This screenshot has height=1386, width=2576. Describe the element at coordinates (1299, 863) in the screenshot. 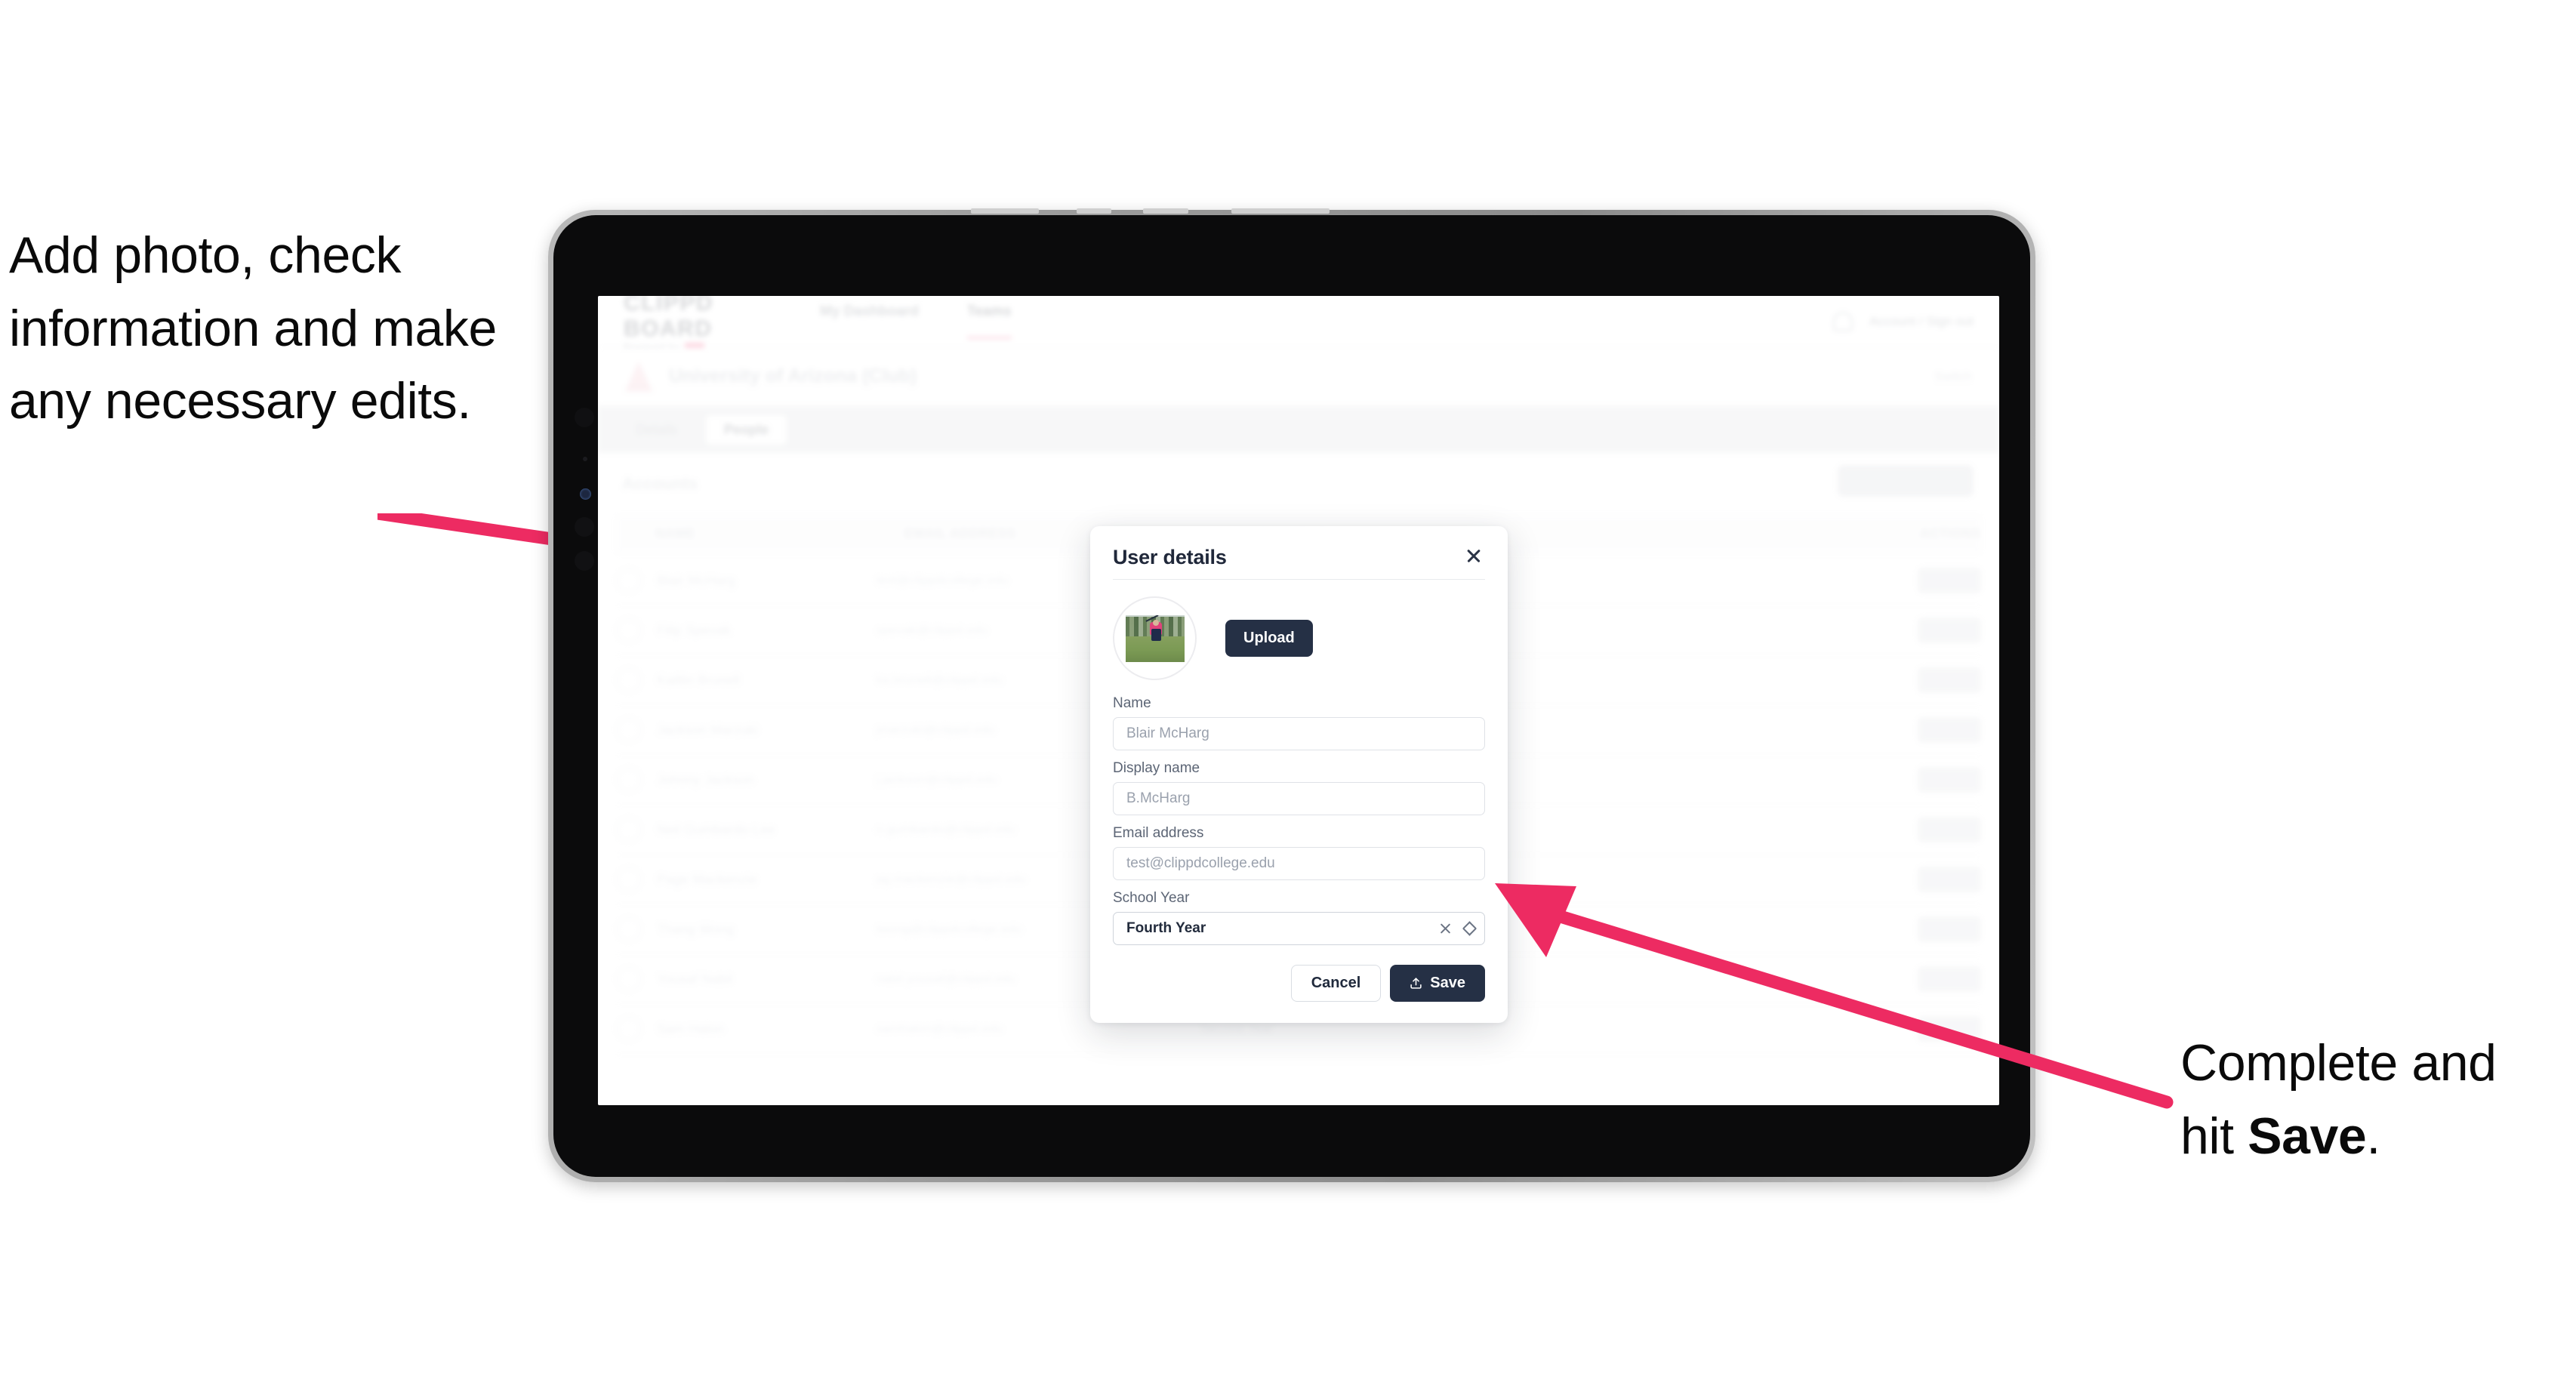

I see `email-input` at that location.